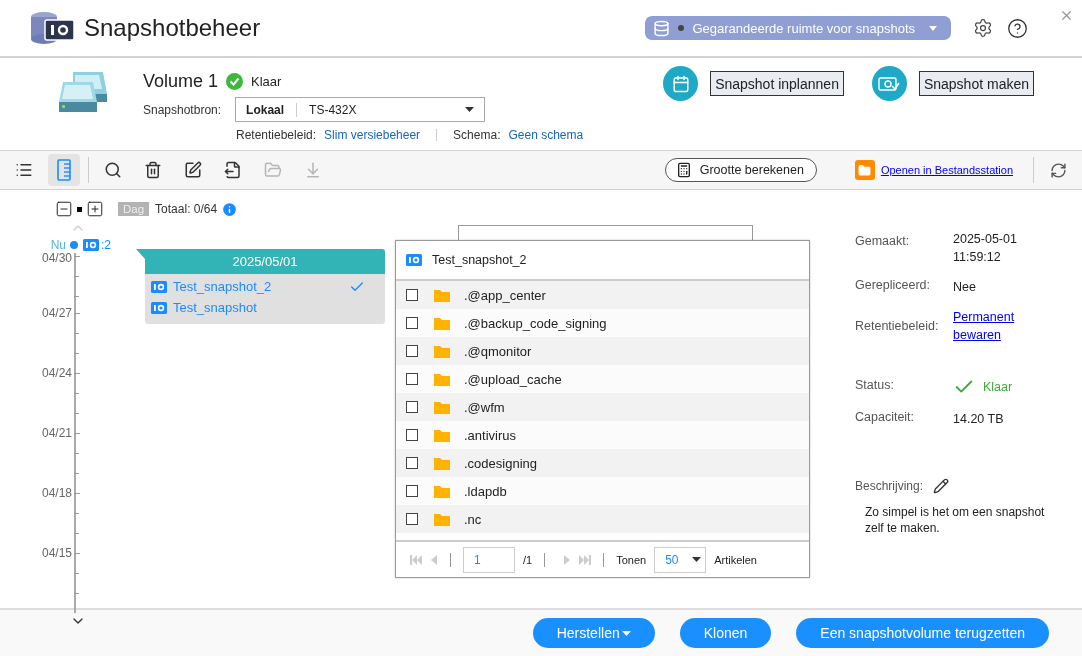 Image resolution: width=1082 pixels, height=656 pixels. What do you see at coordinates (528, 559) in the screenshot?
I see `page-total: /1` at bounding box center [528, 559].